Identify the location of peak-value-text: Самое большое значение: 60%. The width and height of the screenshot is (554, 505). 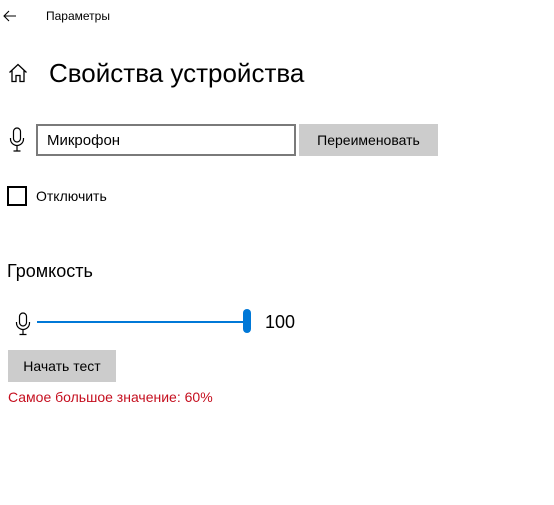
(110, 397).